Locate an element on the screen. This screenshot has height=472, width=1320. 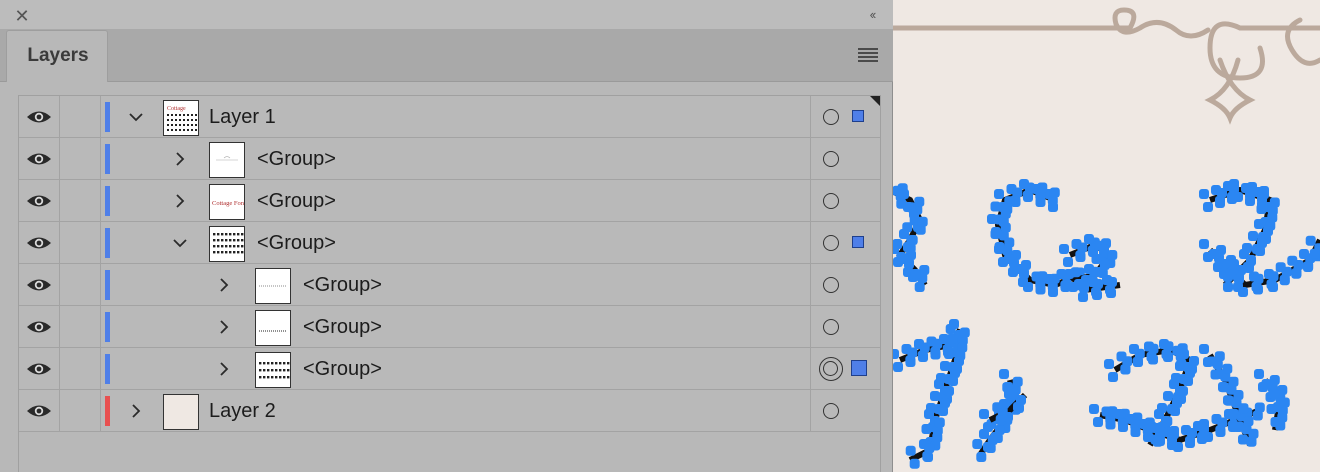
layer-name: Layer 1 is located at coordinates (242, 117).